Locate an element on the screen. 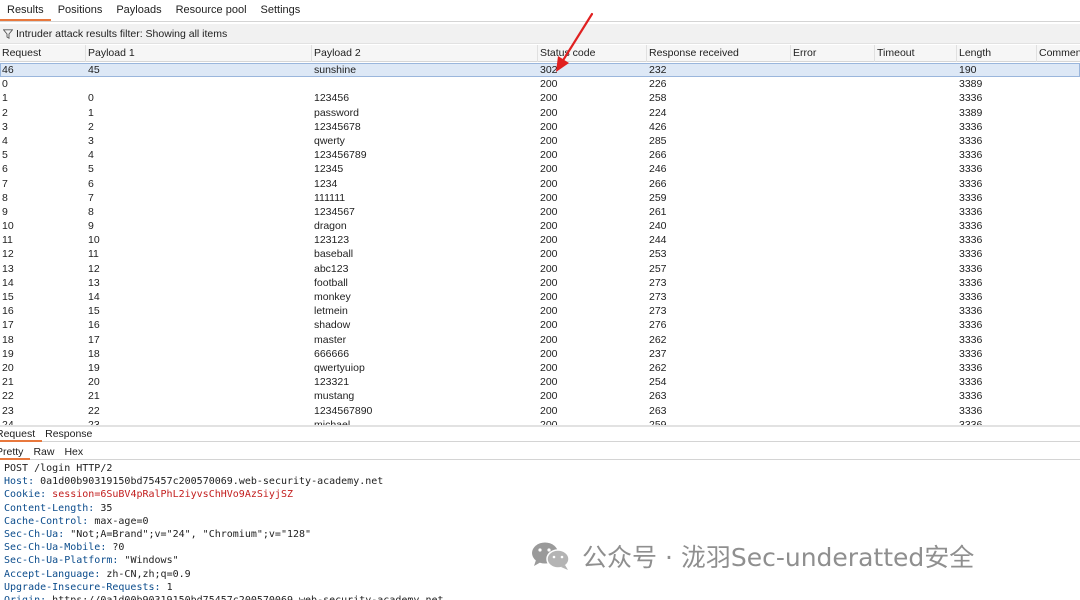  tab-resource-pool: Resource pool is located at coordinates (211, 10).